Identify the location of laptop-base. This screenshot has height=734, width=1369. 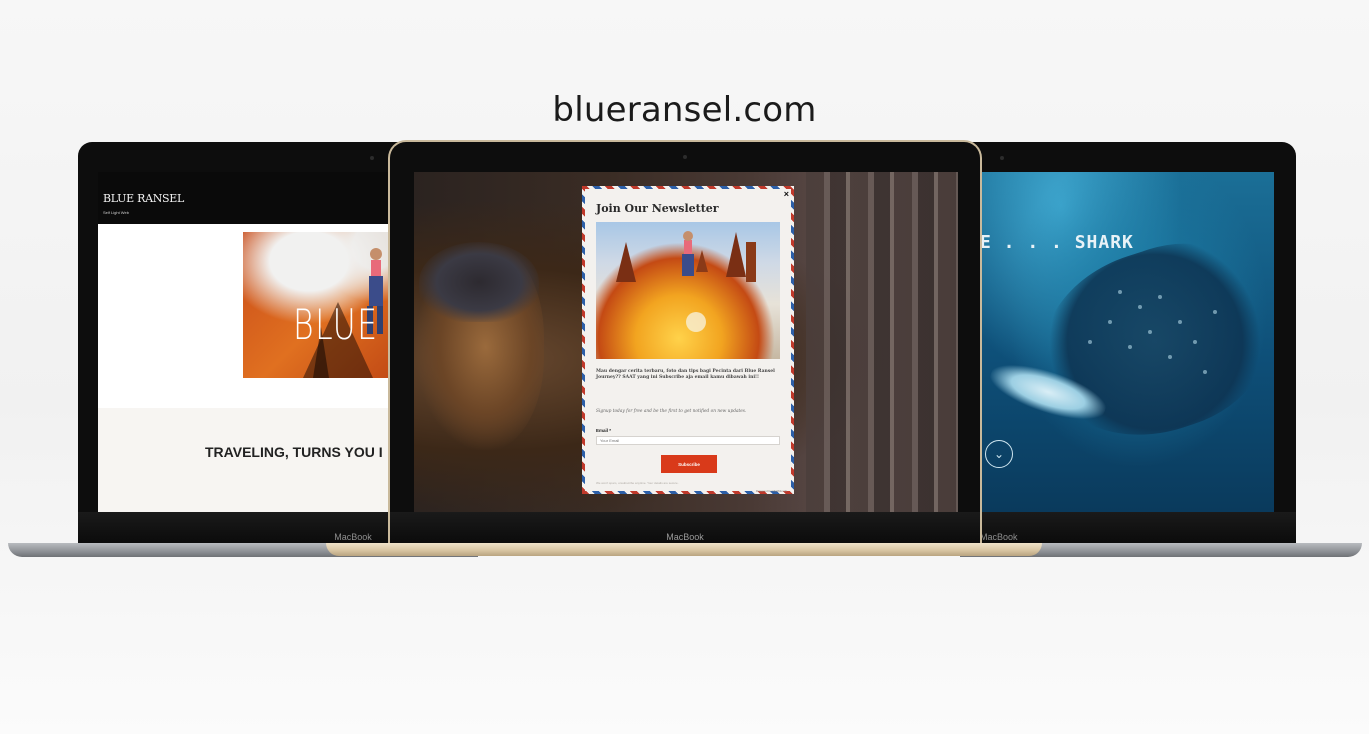
(684, 549).